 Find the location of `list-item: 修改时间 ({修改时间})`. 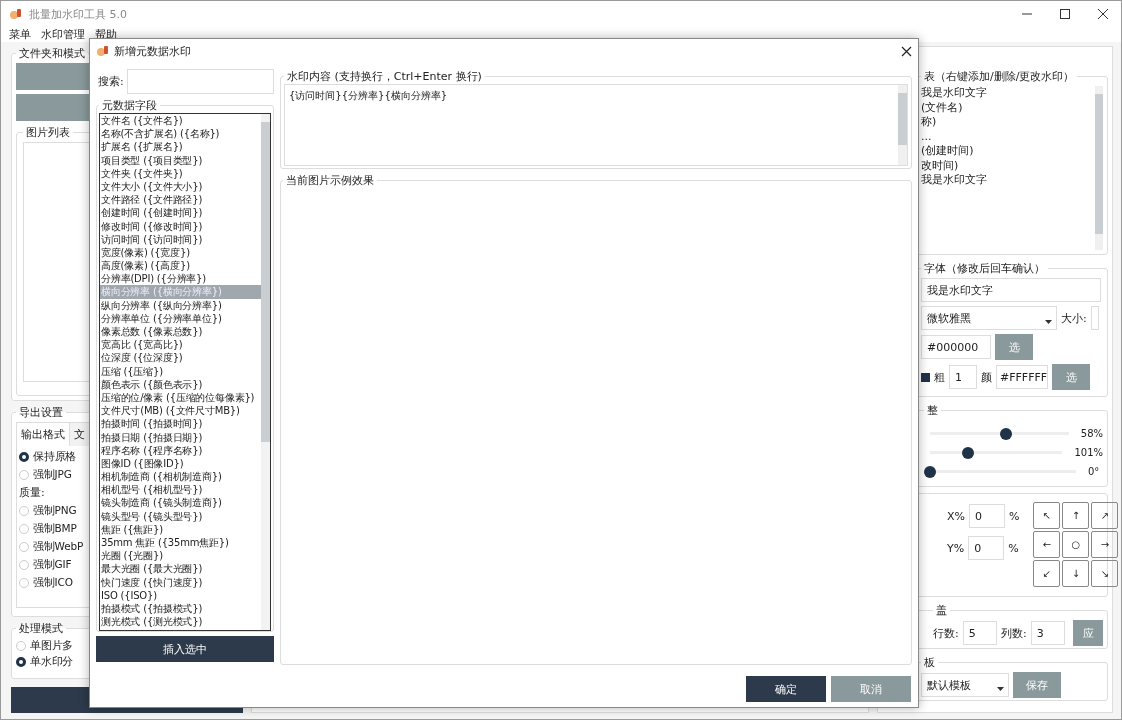

list-item: 修改时间 ({修改时间}) is located at coordinates (180, 226).